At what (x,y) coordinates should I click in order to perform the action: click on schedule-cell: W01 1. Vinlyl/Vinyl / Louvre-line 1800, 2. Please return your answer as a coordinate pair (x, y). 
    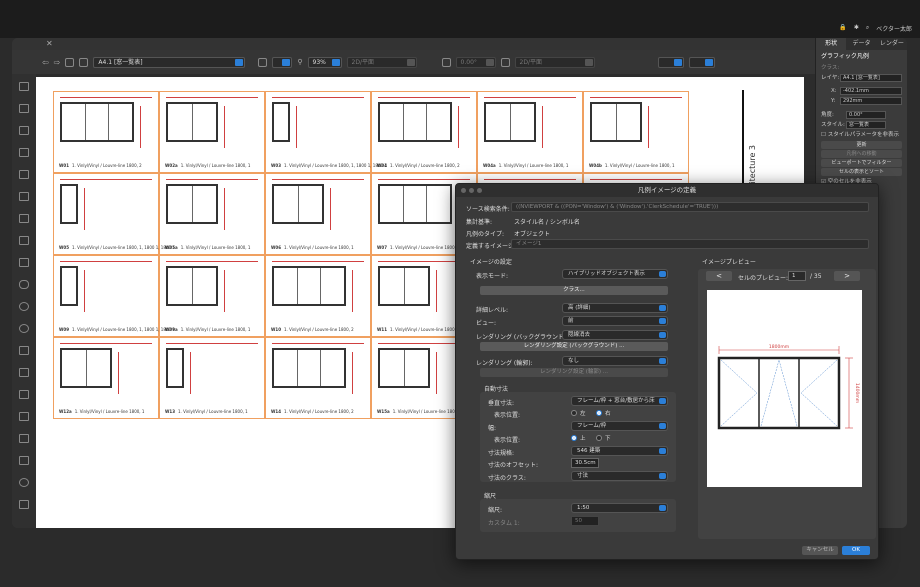
    Looking at the image, I should click on (106, 132).